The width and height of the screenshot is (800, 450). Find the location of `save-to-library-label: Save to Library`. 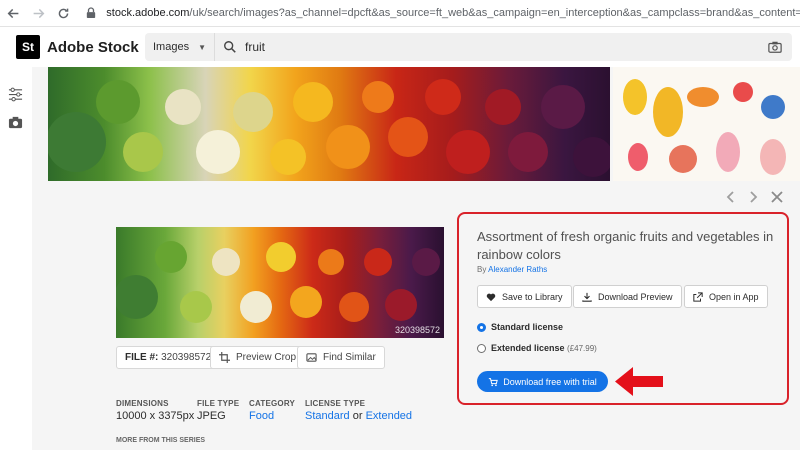

save-to-library-label: Save to Library is located at coordinates (532, 296).